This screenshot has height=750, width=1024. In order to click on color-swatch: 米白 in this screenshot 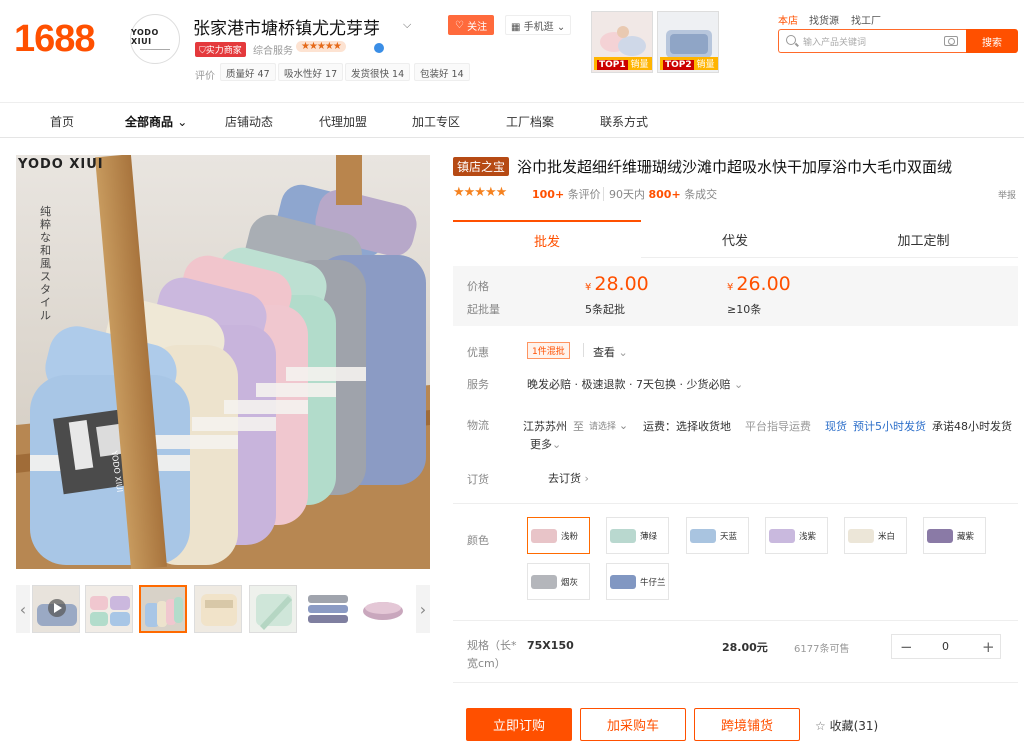, I will do `click(875, 535)`.